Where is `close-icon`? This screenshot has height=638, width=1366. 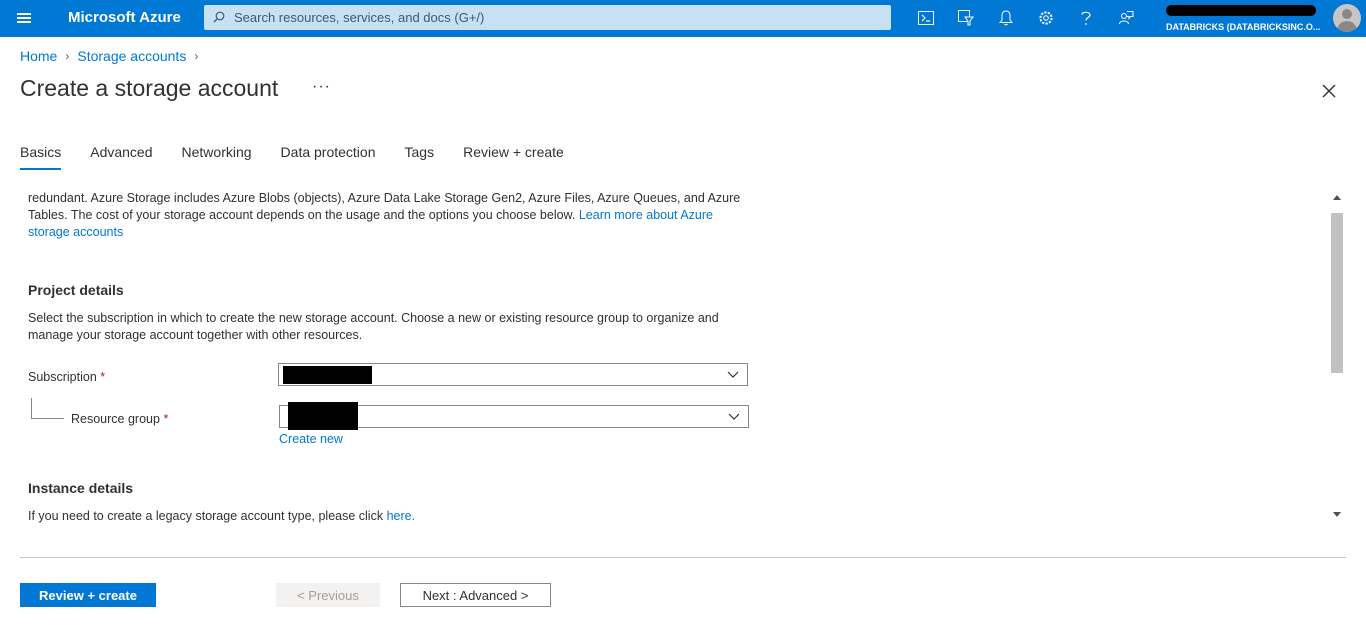
close-icon is located at coordinates (1329, 91).